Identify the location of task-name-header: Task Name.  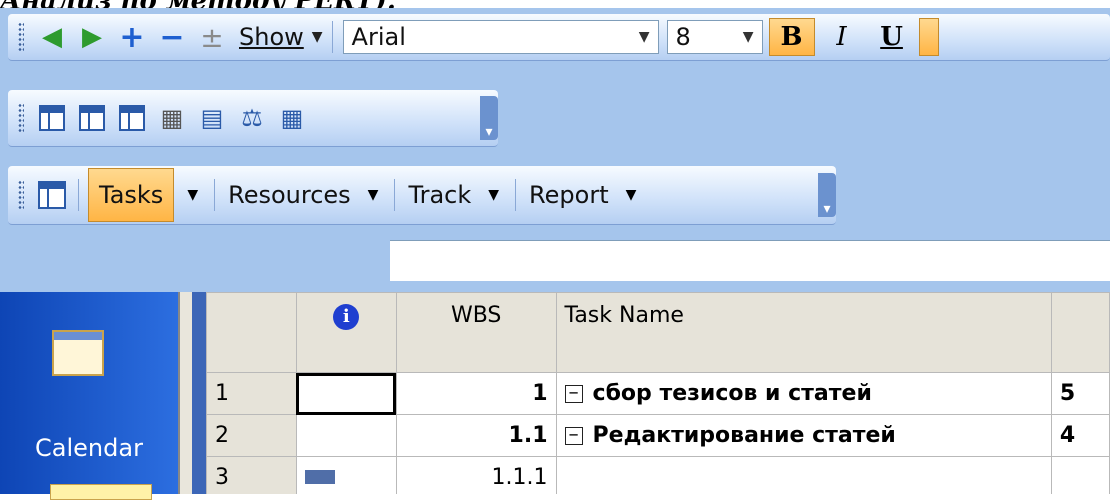
(803, 332).